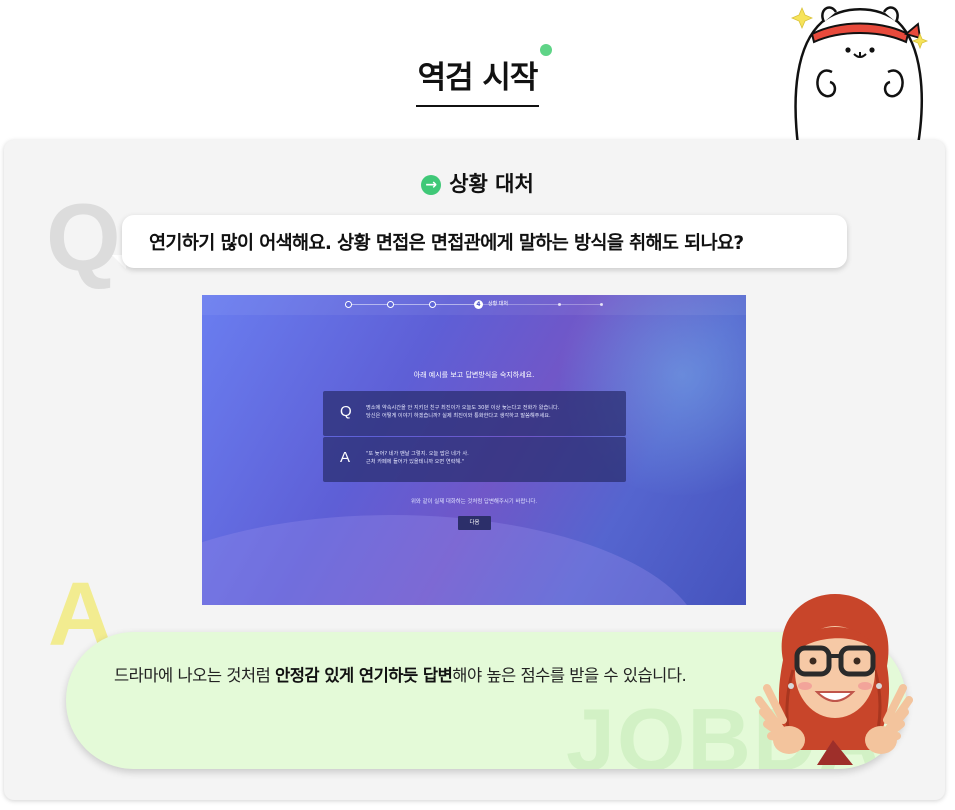  I want to click on progress-bar: 4 상황 대처, so click(474, 305).